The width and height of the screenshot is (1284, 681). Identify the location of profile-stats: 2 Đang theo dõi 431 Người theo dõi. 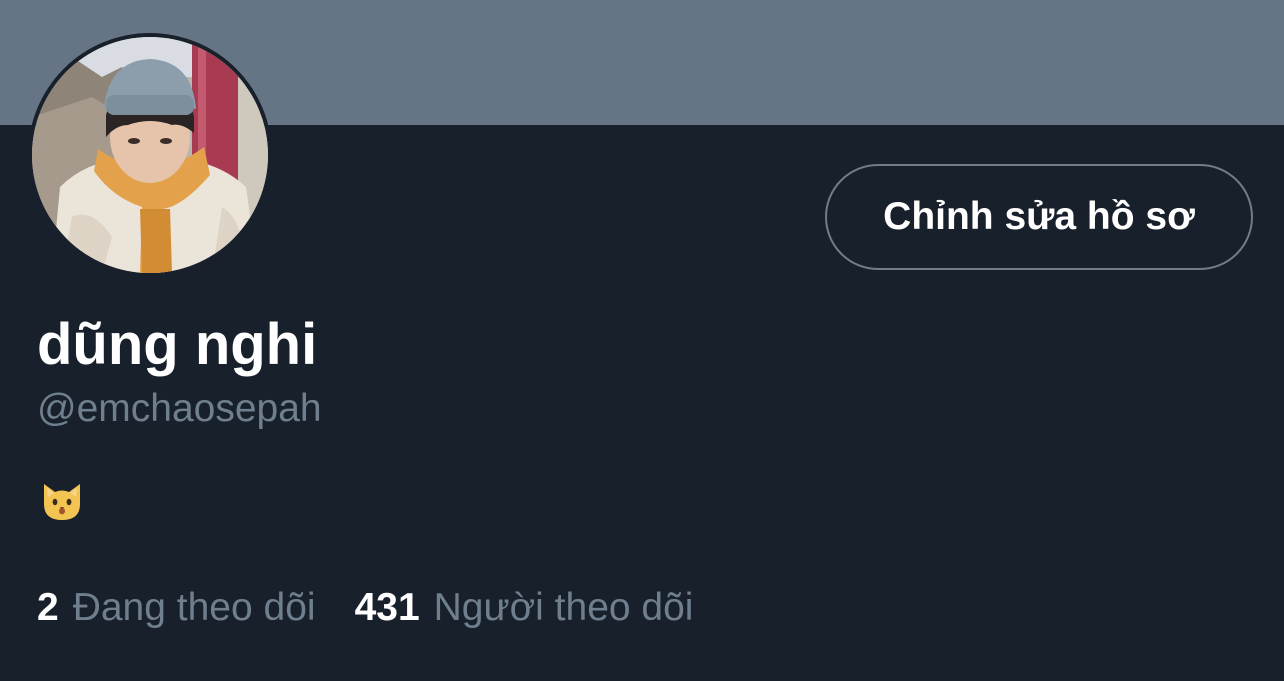
(365, 608).